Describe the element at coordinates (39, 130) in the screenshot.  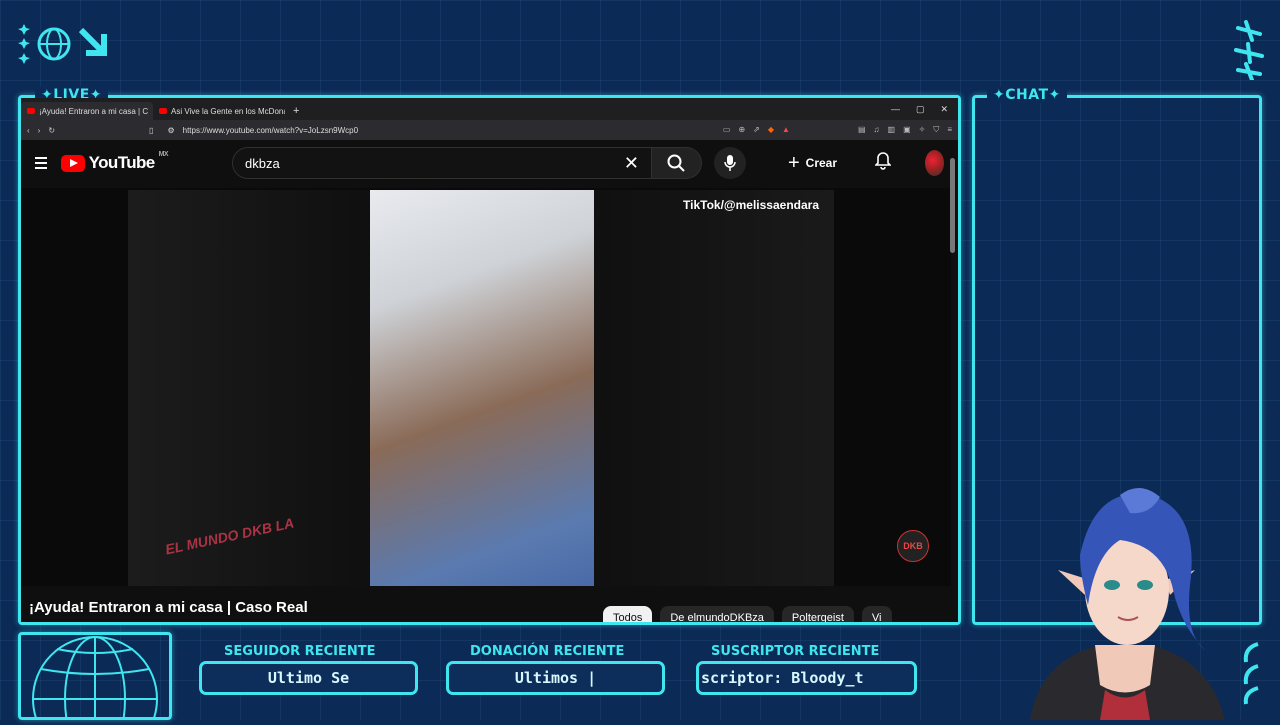
I see `forward-icon: ›` at that location.